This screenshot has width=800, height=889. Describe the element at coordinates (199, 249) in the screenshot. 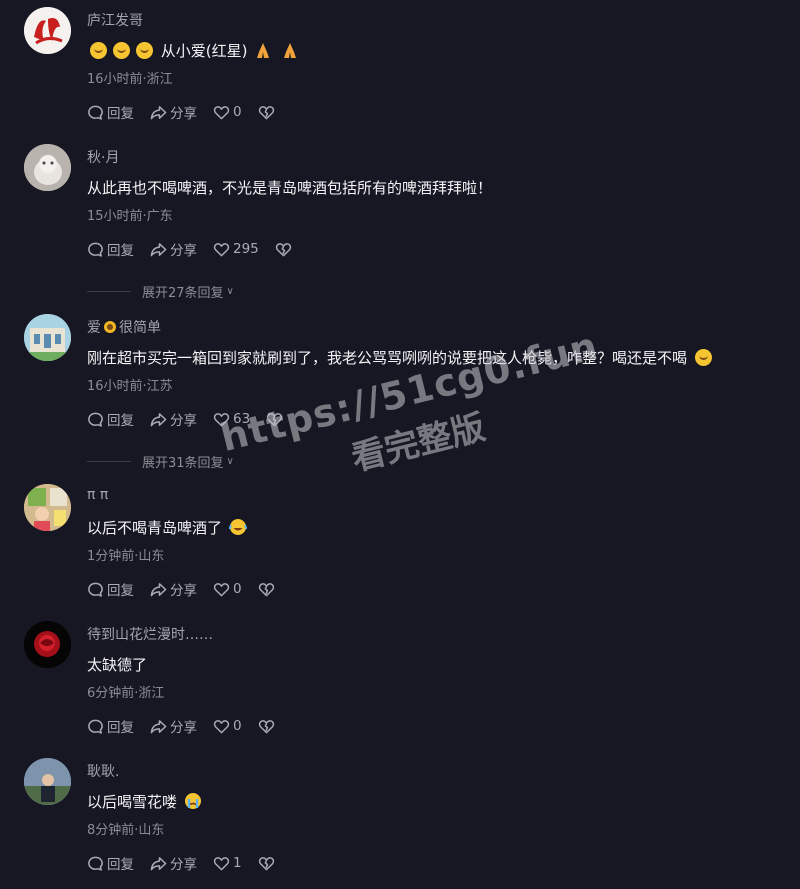

I see `action-bar: 回复 分享 295` at that location.